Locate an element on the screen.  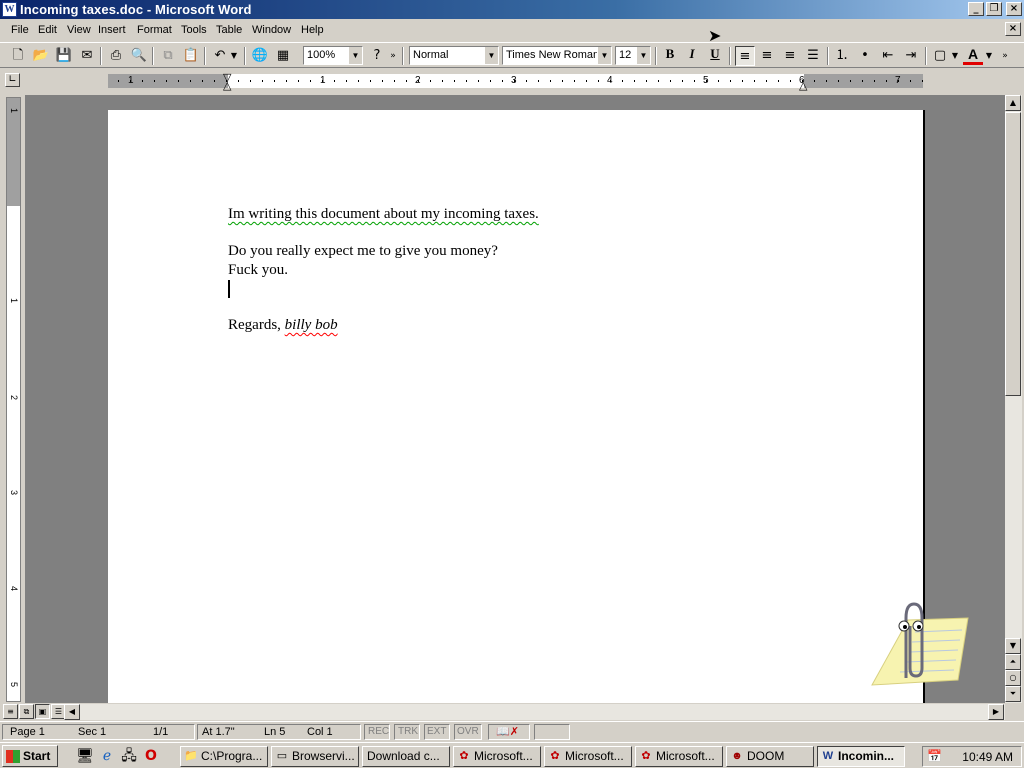
paste-icon: 📋 is located at coordinates (191, 56).